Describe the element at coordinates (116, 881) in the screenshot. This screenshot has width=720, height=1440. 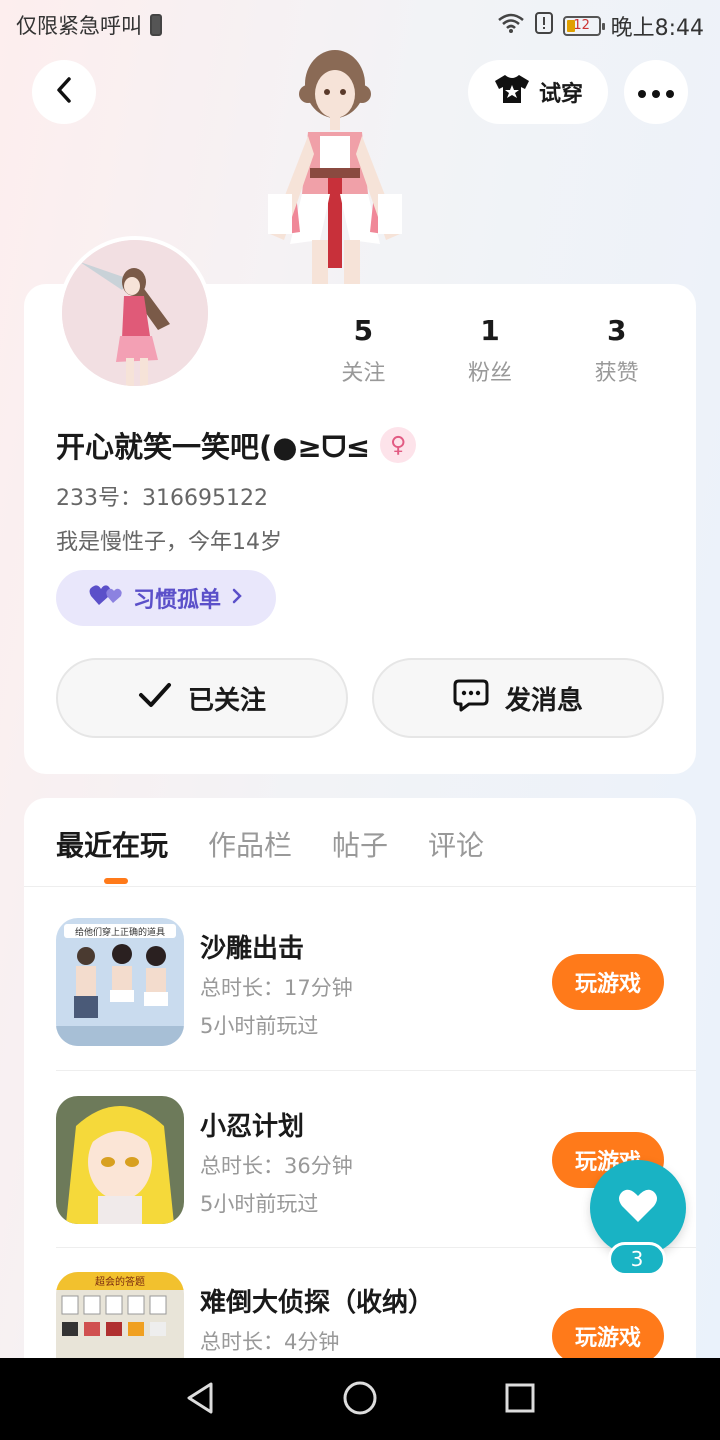
I see `active-tab-indicator` at that location.